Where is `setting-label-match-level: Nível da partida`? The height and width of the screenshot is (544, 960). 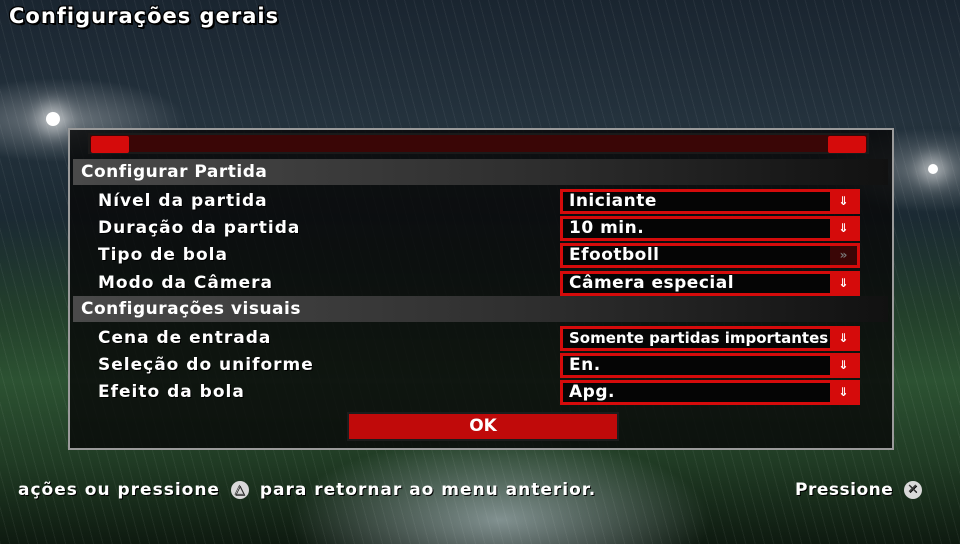 setting-label-match-level: Nível da partida is located at coordinates (183, 201).